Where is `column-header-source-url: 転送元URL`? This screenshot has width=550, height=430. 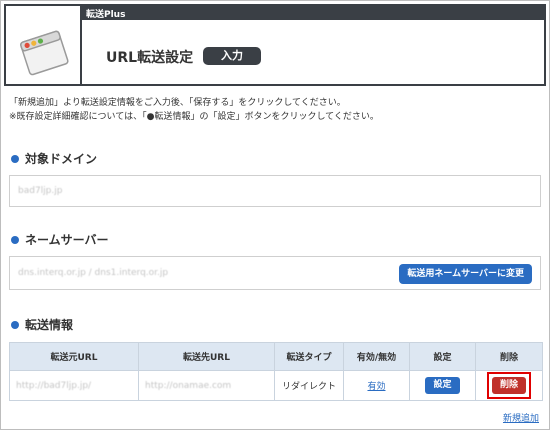
column-header-source-url: 転送元URL is located at coordinates (74, 356).